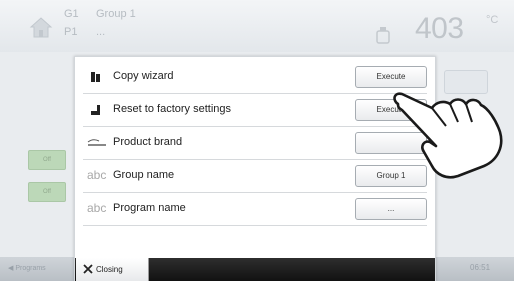 This screenshot has width=514, height=281. What do you see at coordinates (255, 269) in the screenshot?
I see `dialog-bottom-bar: Closing` at bounding box center [255, 269].